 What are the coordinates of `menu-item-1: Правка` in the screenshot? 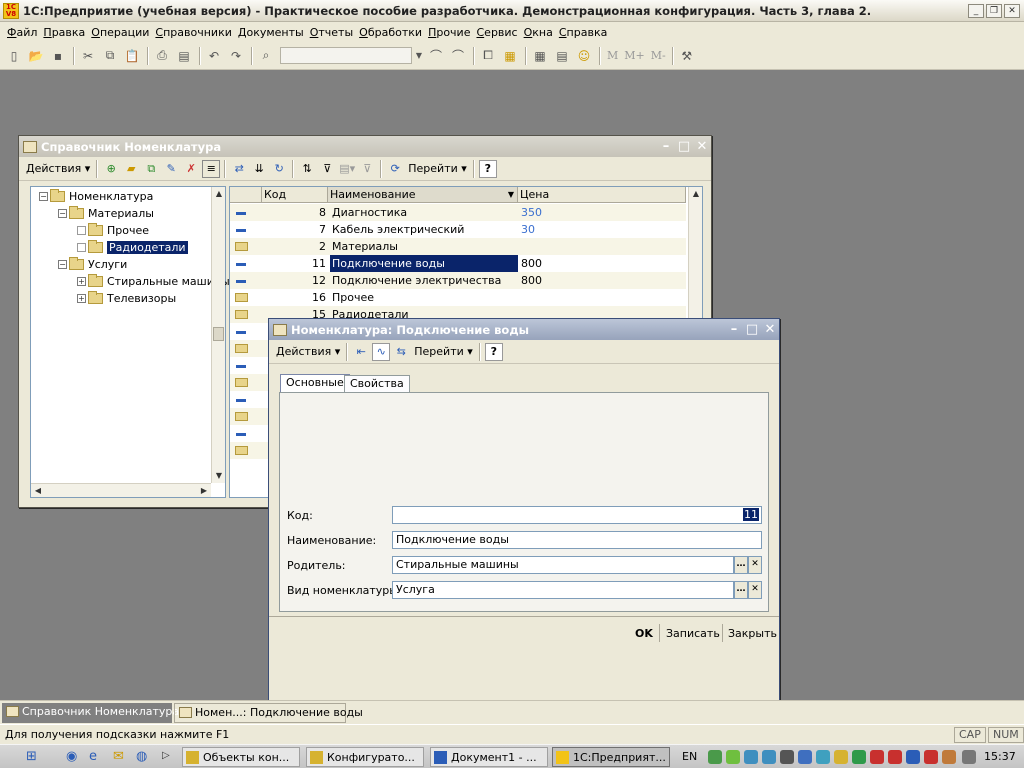 It's located at (64, 32).